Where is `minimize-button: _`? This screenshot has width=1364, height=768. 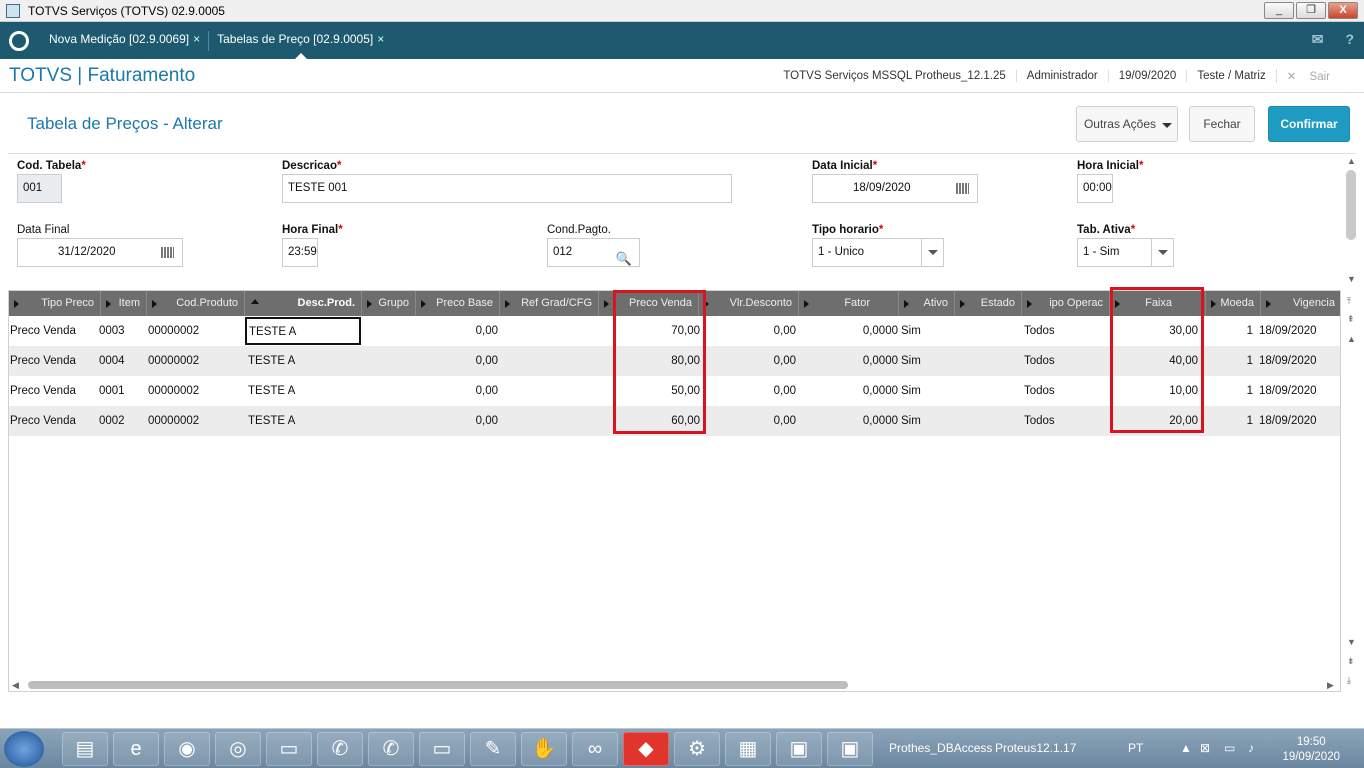 minimize-button: _ is located at coordinates (1279, 10).